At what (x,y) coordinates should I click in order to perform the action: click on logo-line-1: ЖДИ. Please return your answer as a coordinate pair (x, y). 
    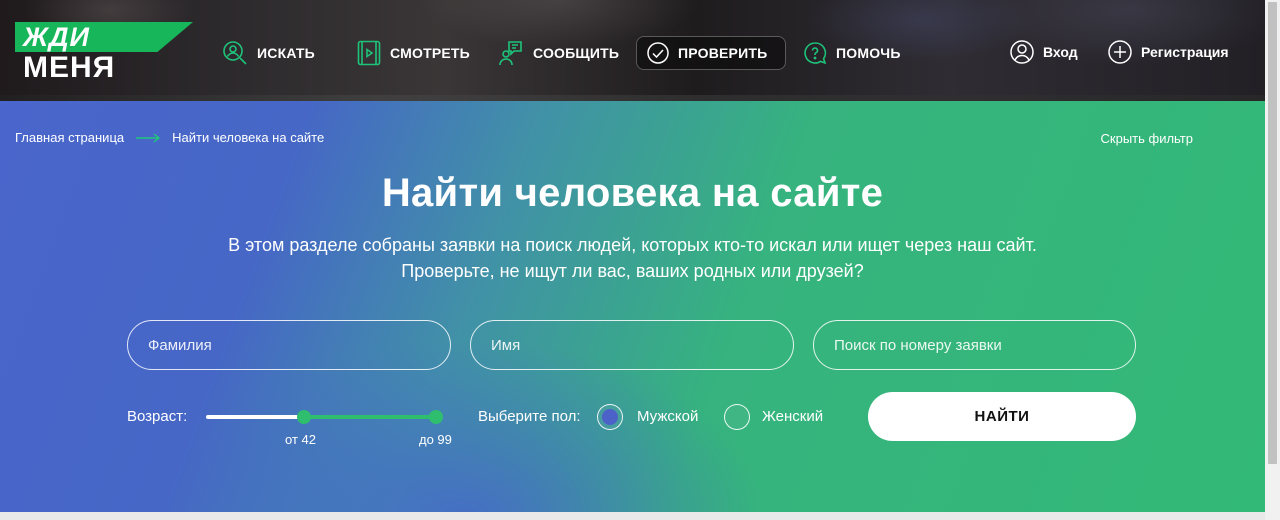
    Looking at the image, I should click on (56, 37).